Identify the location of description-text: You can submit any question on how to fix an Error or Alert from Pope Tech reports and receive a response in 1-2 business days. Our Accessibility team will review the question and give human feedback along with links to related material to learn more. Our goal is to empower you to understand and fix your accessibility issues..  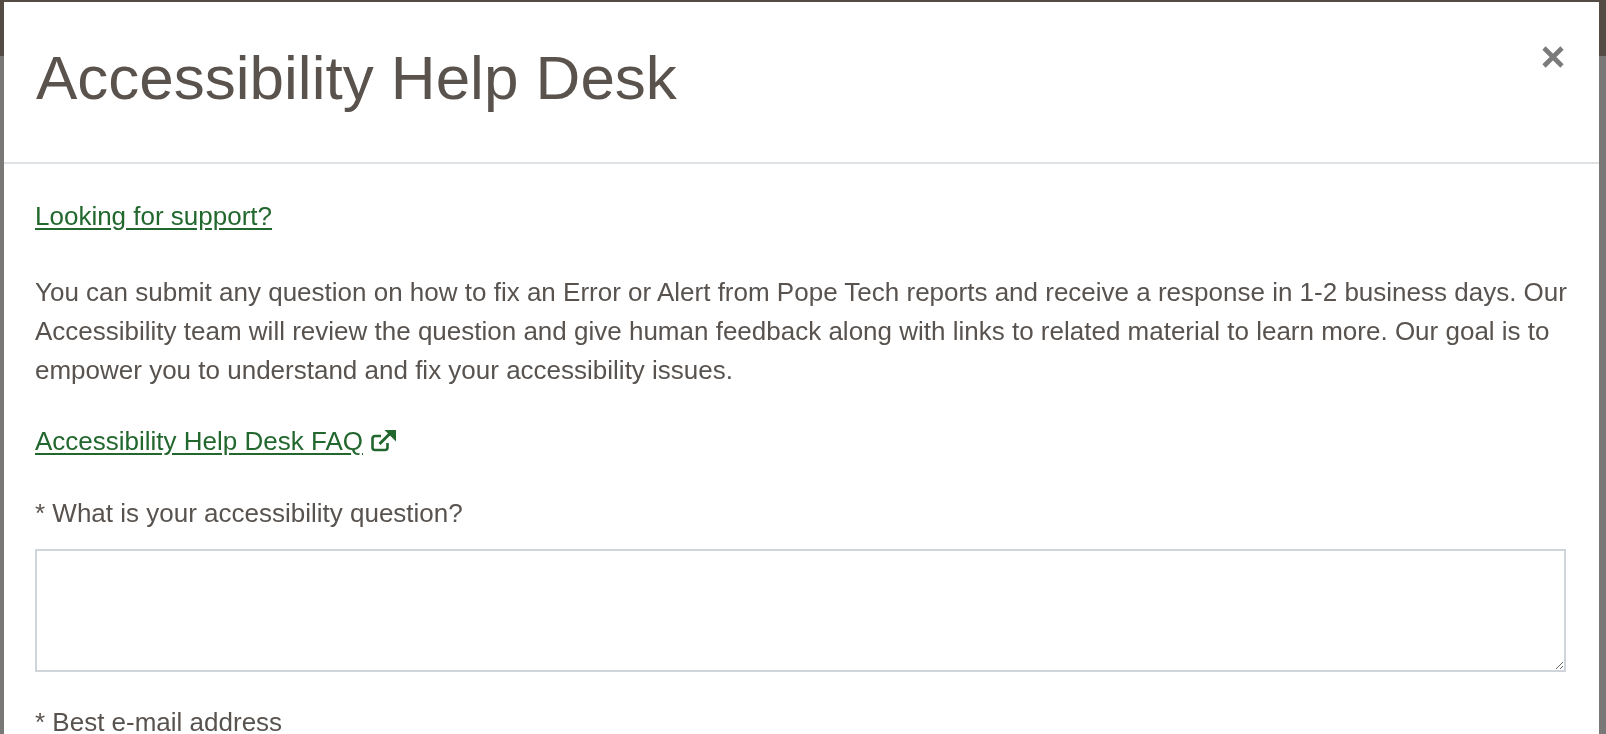
(801, 331).